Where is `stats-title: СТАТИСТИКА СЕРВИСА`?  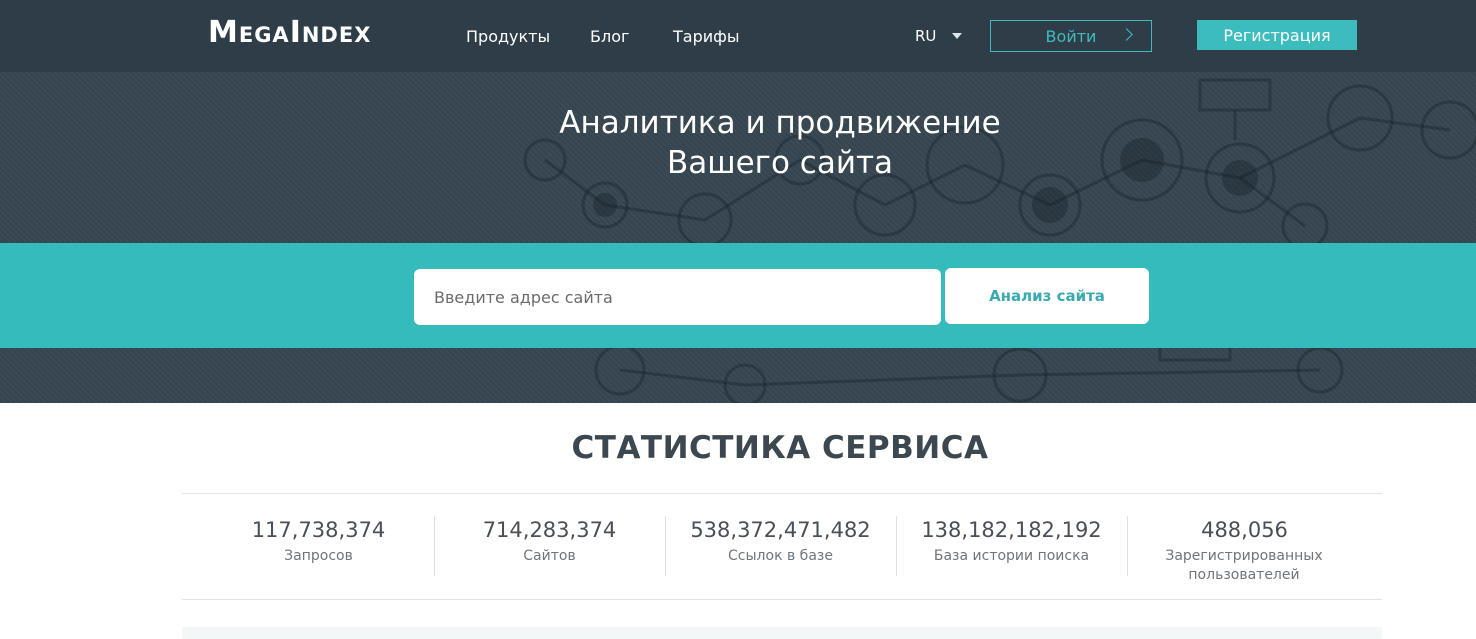 stats-title: СТАТИСТИКА СЕРВИСА is located at coordinates (780, 448).